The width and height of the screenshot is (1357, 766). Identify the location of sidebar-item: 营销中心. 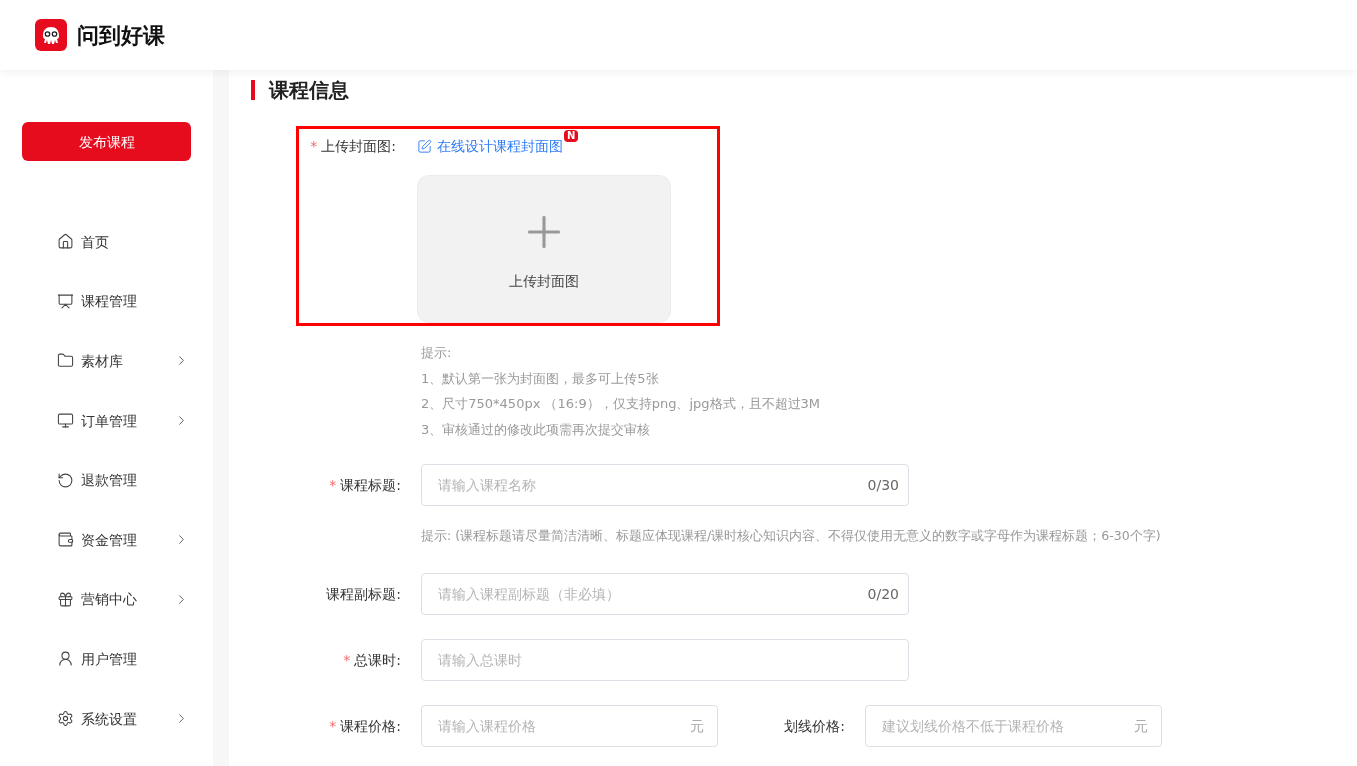
(106, 599).